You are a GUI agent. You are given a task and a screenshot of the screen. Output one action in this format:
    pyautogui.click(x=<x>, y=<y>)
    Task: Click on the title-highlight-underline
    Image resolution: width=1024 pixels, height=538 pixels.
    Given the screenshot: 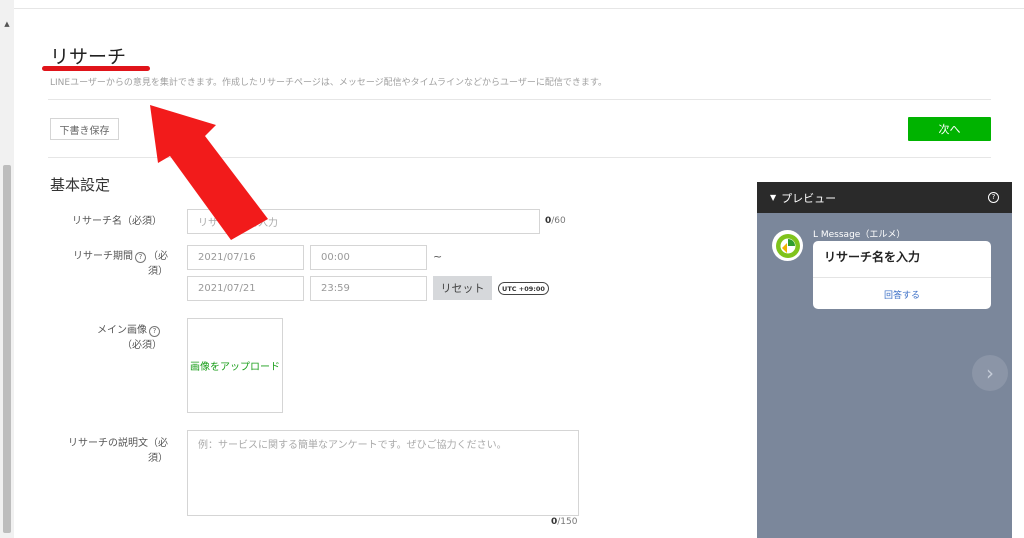 What is the action you would take?
    pyautogui.click(x=96, y=68)
    